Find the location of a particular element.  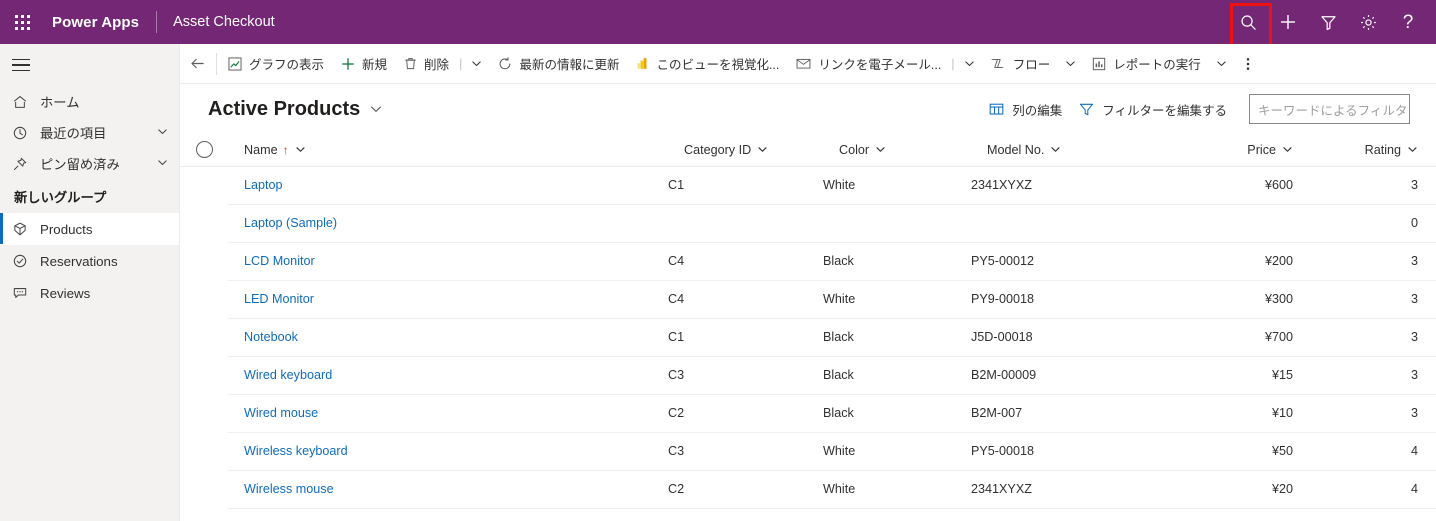

row-cell-model-no-text: PY5-00012 is located at coordinates (1003, 261).